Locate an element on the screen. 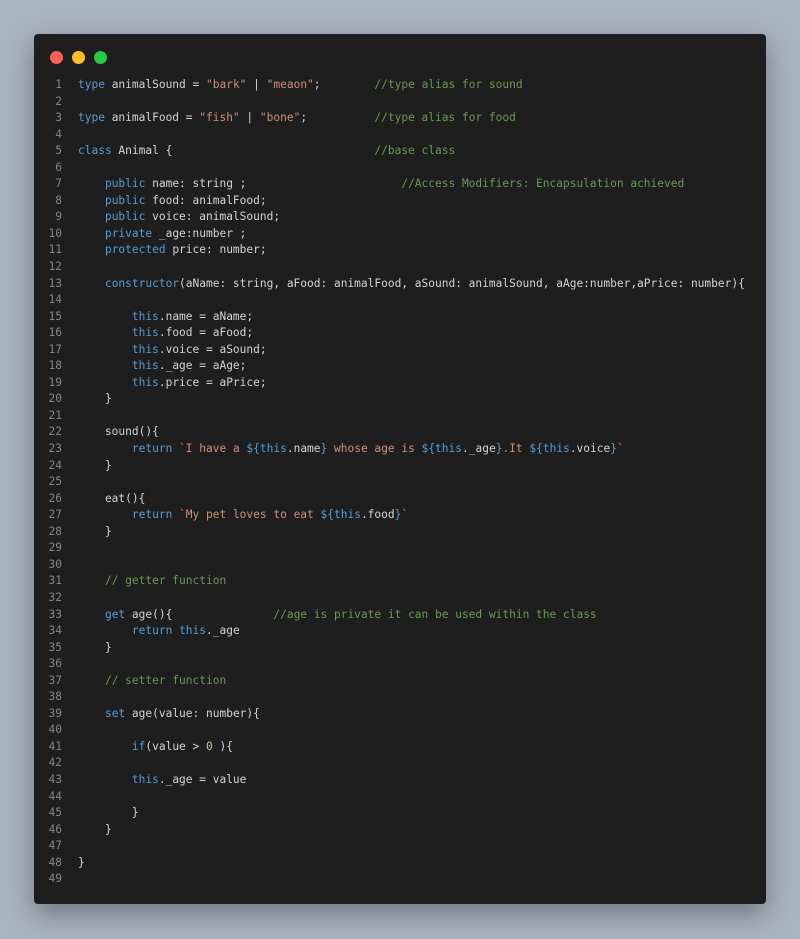 The width and height of the screenshot is (800, 939). line-number: 15 is located at coordinates (55, 316).